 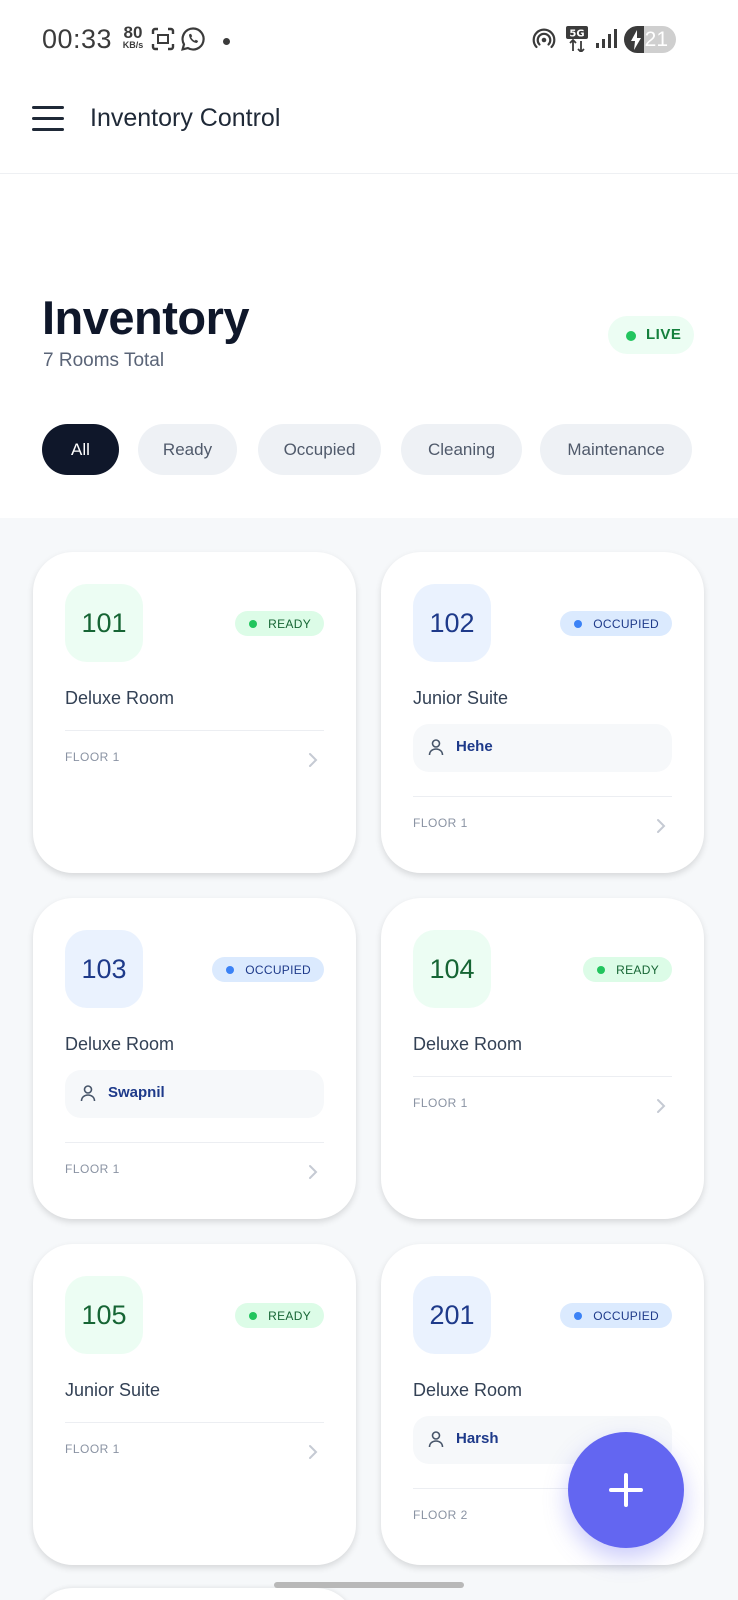 I want to click on room-card: 102 OCCUPIED Junior Suite Hehe FLOOR 1, so click(x=542, y=712).